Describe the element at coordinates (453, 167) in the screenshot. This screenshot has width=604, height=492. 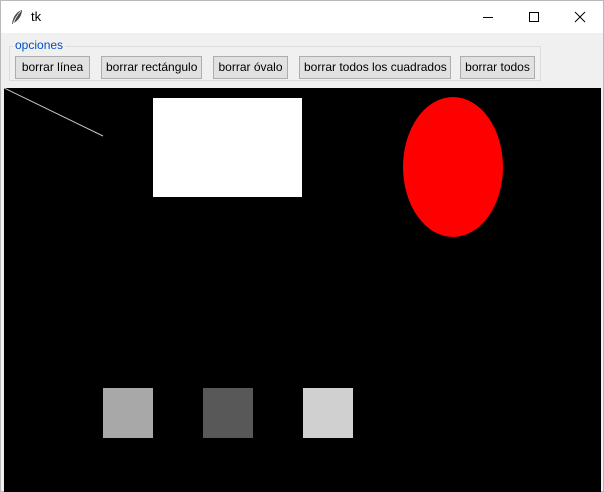
I see `canvas-oval` at that location.